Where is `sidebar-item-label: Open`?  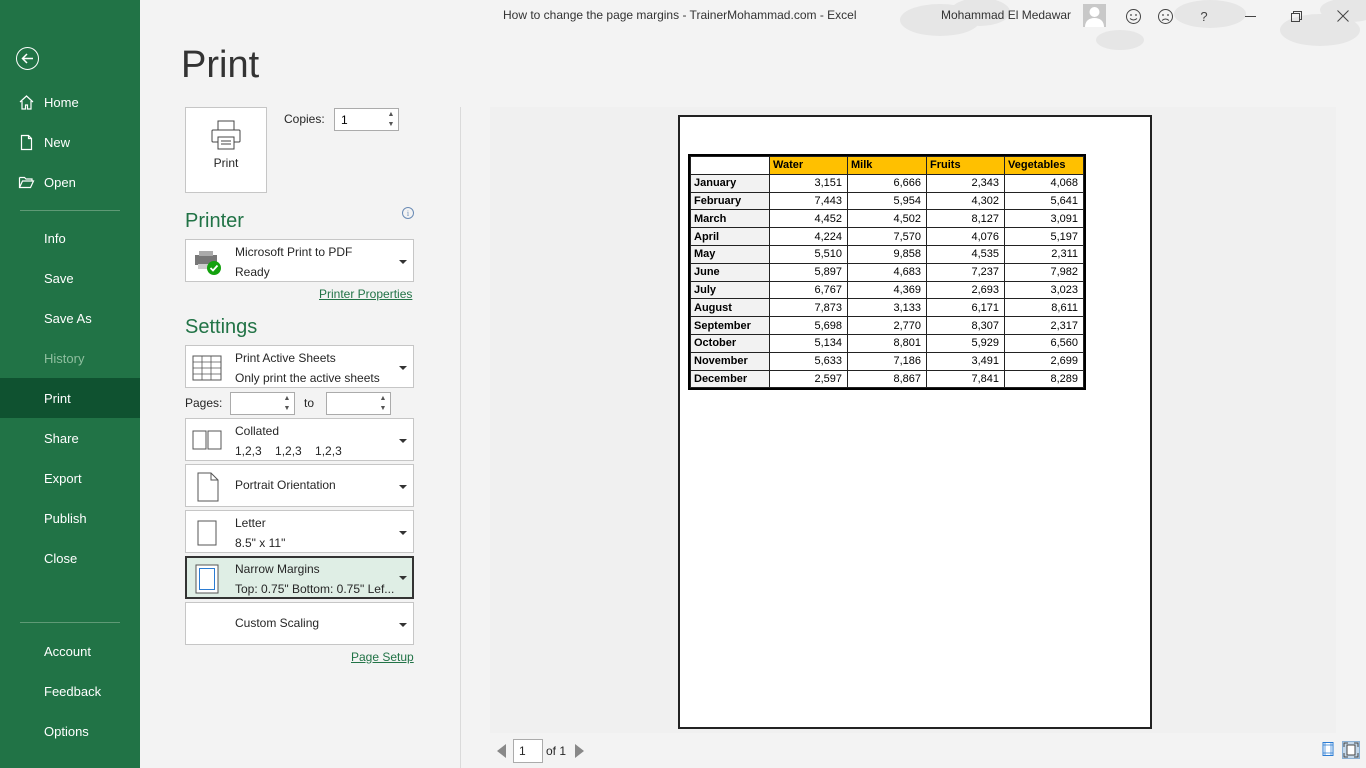
sidebar-item-label: Open is located at coordinates (60, 182).